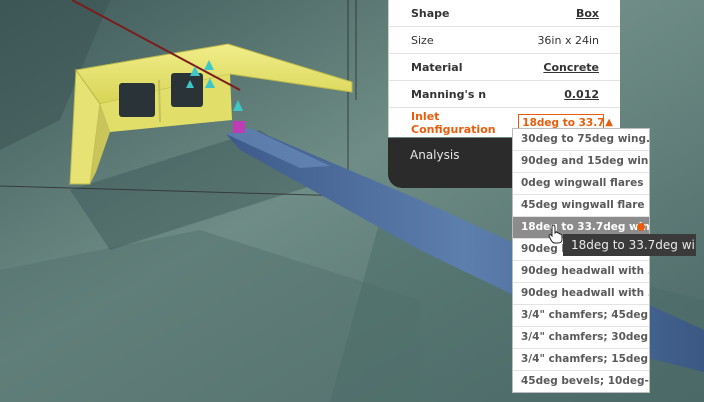 The height and width of the screenshot is (402, 704). I want to click on property-row-material: Material Concrete, so click(504, 67).